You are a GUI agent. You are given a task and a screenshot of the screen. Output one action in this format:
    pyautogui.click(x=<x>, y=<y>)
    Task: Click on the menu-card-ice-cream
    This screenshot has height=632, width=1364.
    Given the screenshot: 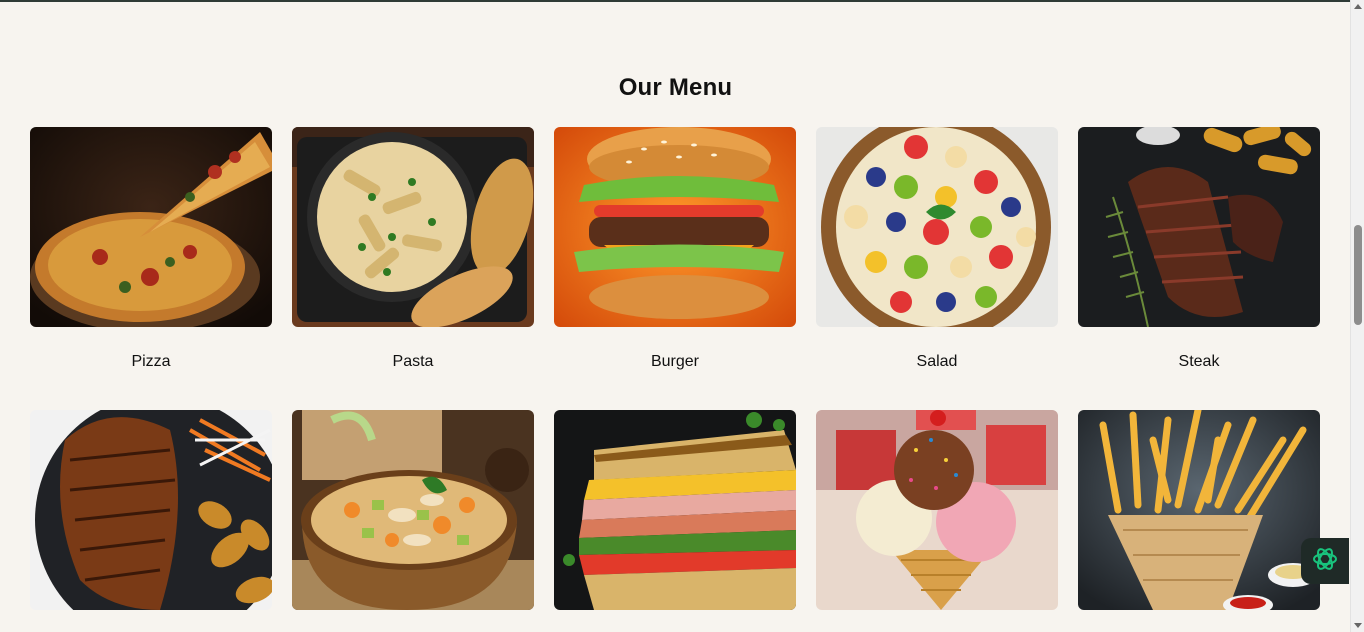 What is the action you would take?
    pyautogui.click(x=937, y=520)
    